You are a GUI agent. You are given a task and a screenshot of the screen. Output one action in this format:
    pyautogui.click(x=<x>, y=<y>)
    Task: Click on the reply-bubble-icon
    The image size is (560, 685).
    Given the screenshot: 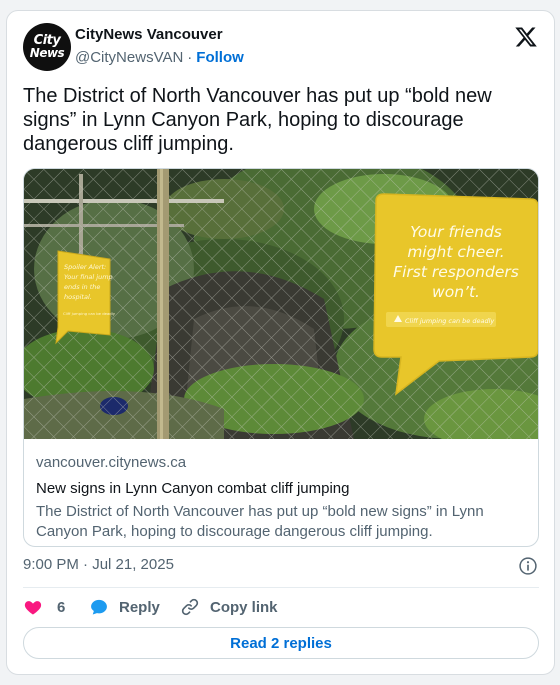 What is the action you would take?
    pyautogui.click(x=99, y=607)
    